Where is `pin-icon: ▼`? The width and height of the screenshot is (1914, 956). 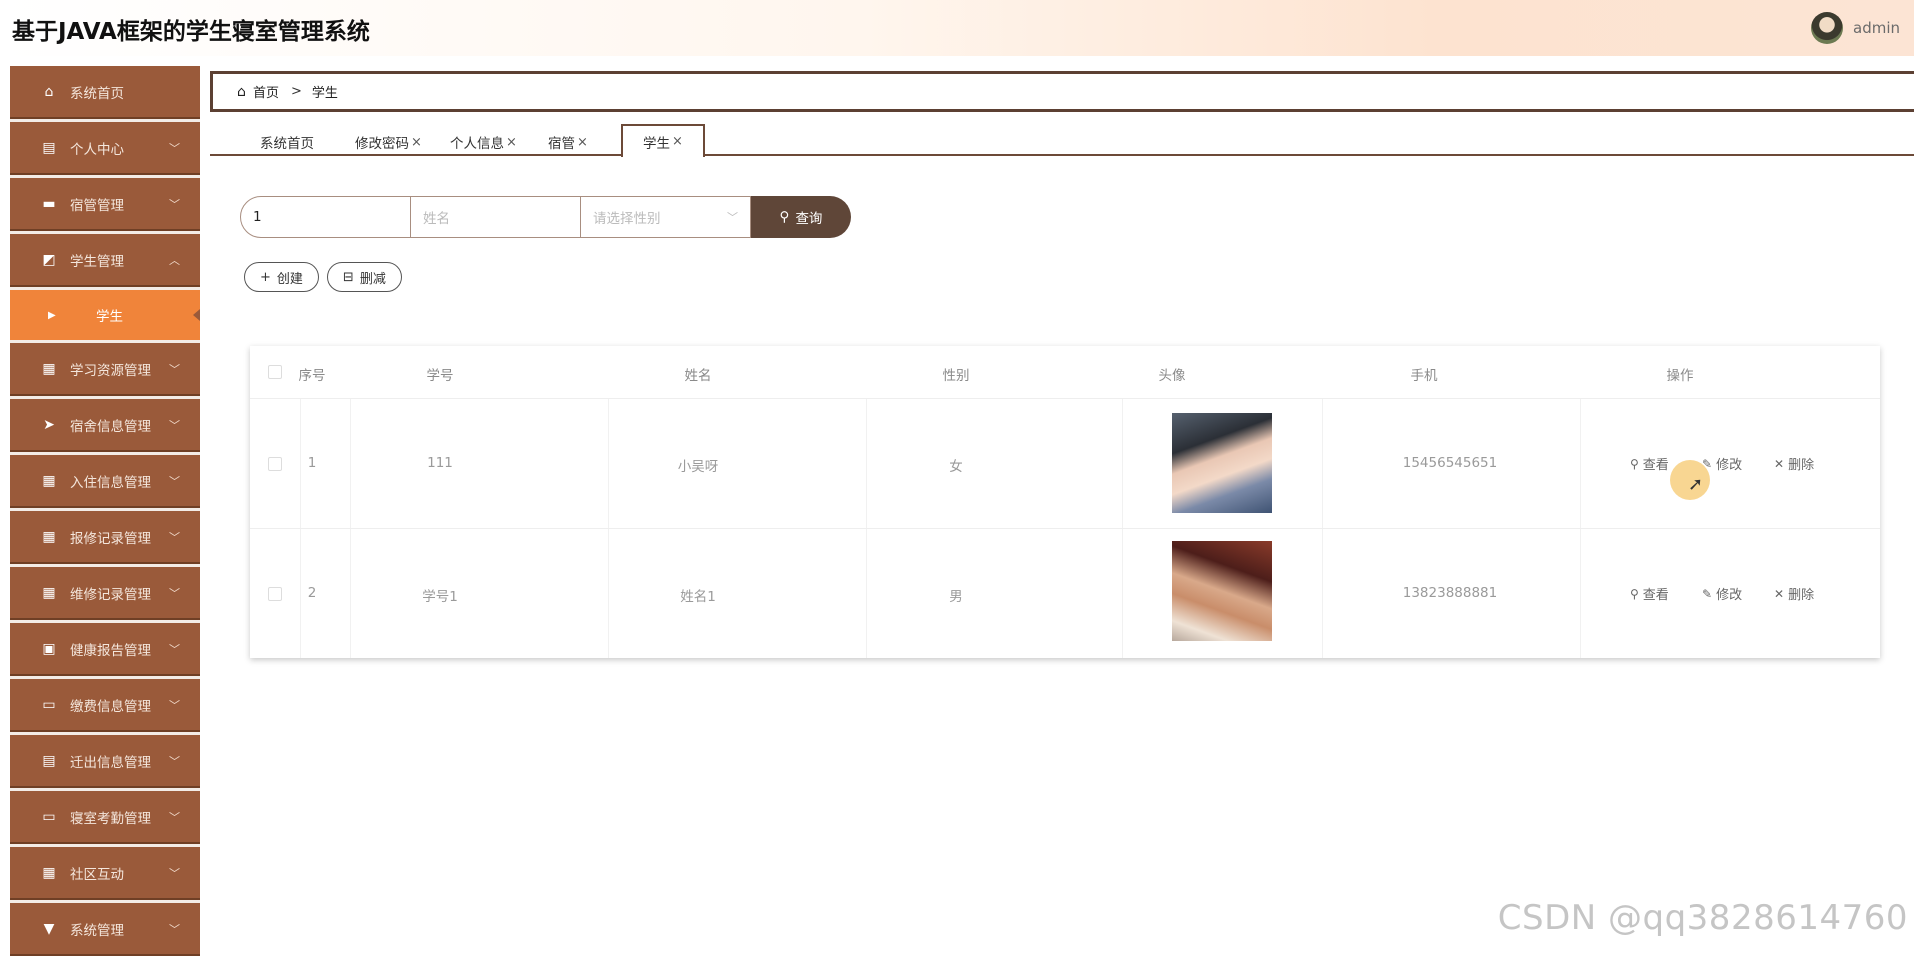
pin-icon: ▼ is located at coordinates (49, 929).